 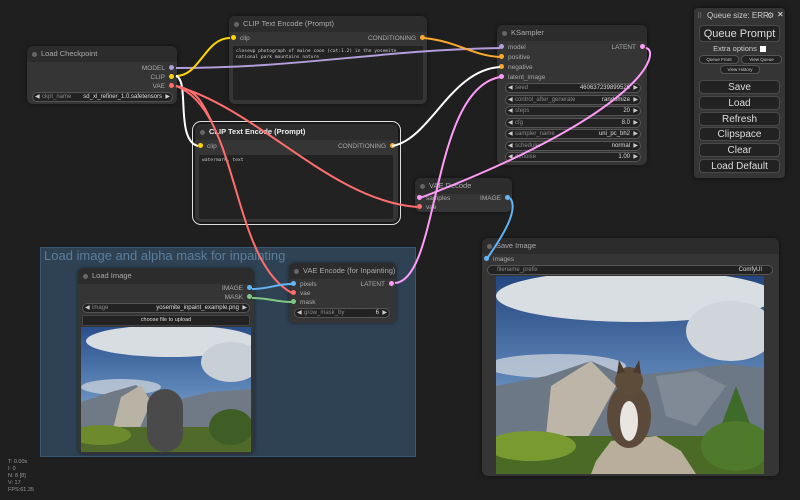 What do you see at coordinates (516, 67) in the screenshot?
I see `input-negative: negative` at bounding box center [516, 67].